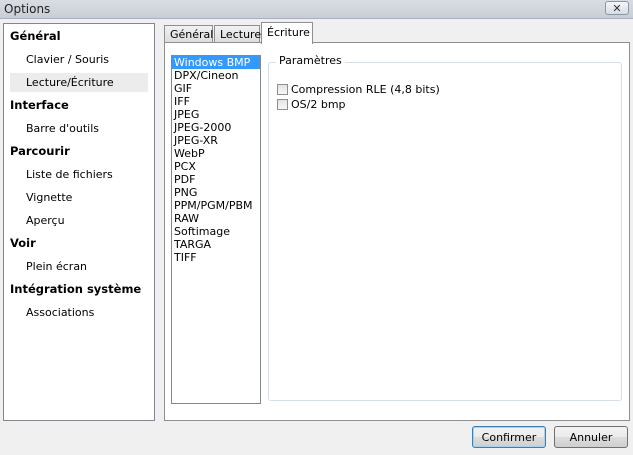 Image resolution: width=633 pixels, height=455 pixels. I want to click on tree-group-browse: Parcourir, so click(40, 151).